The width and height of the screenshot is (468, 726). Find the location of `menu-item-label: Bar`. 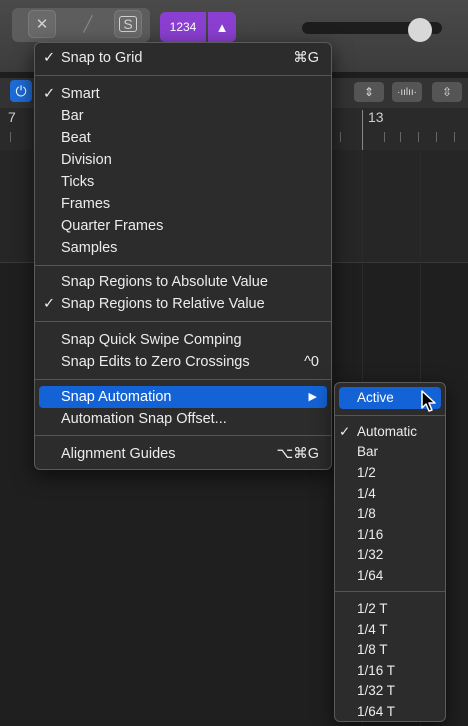

menu-item-label: Bar is located at coordinates (72, 116).